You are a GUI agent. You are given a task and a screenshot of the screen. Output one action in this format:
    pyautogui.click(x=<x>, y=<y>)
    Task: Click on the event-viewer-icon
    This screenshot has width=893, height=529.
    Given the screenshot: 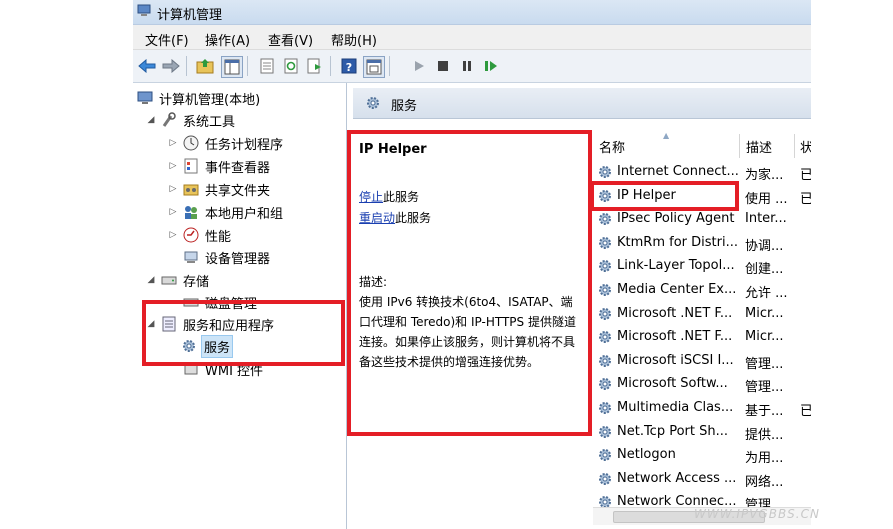 What is the action you would take?
    pyautogui.click(x=191, y=166)
    